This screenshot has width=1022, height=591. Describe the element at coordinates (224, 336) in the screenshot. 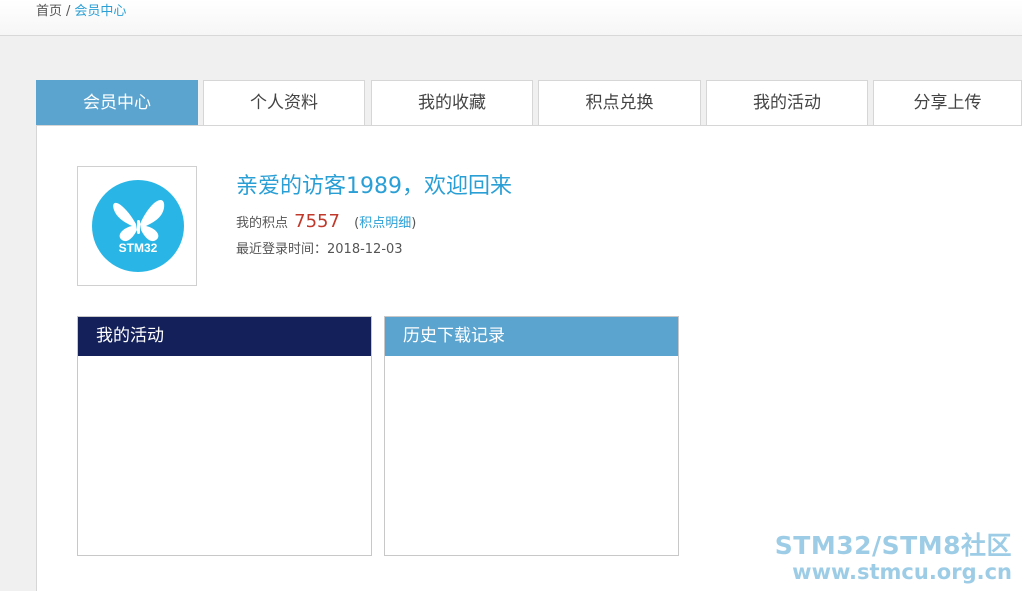

I see `my-activities-card-title: 我的活动` at that location.